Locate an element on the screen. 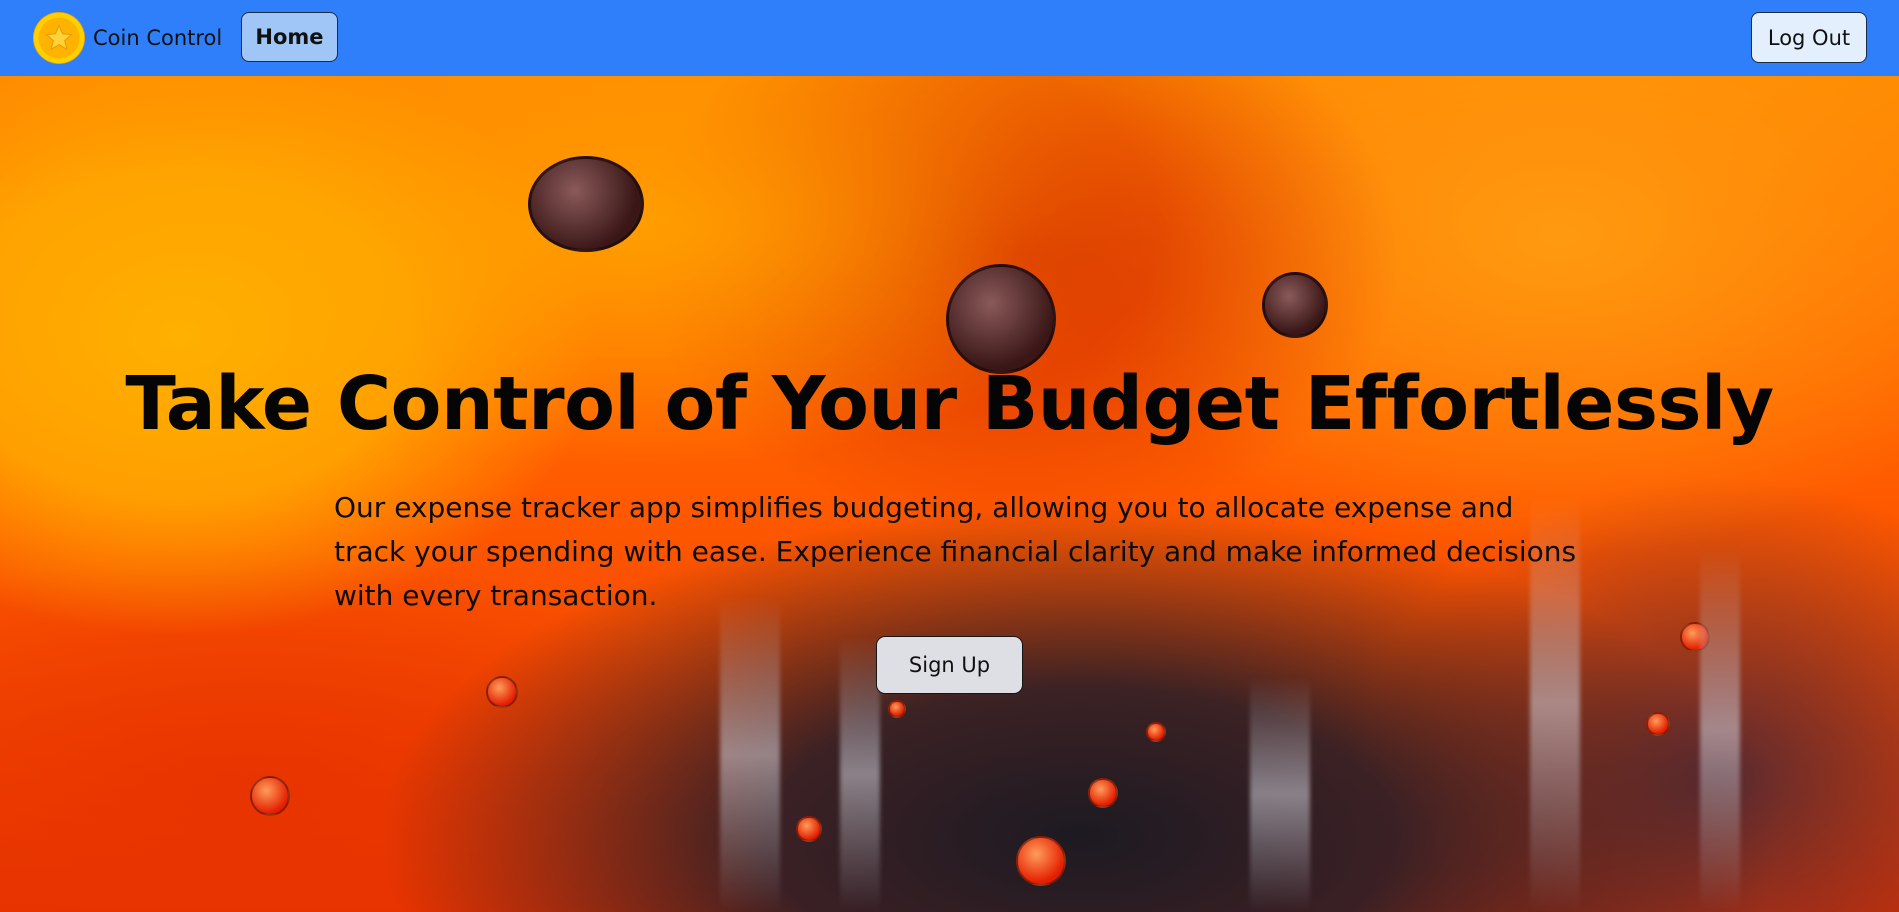 Image resolution: width=1899 pixels, height=912 pixels. navbar: Coin Control Home Log Out is located at coordinates (949, 38).